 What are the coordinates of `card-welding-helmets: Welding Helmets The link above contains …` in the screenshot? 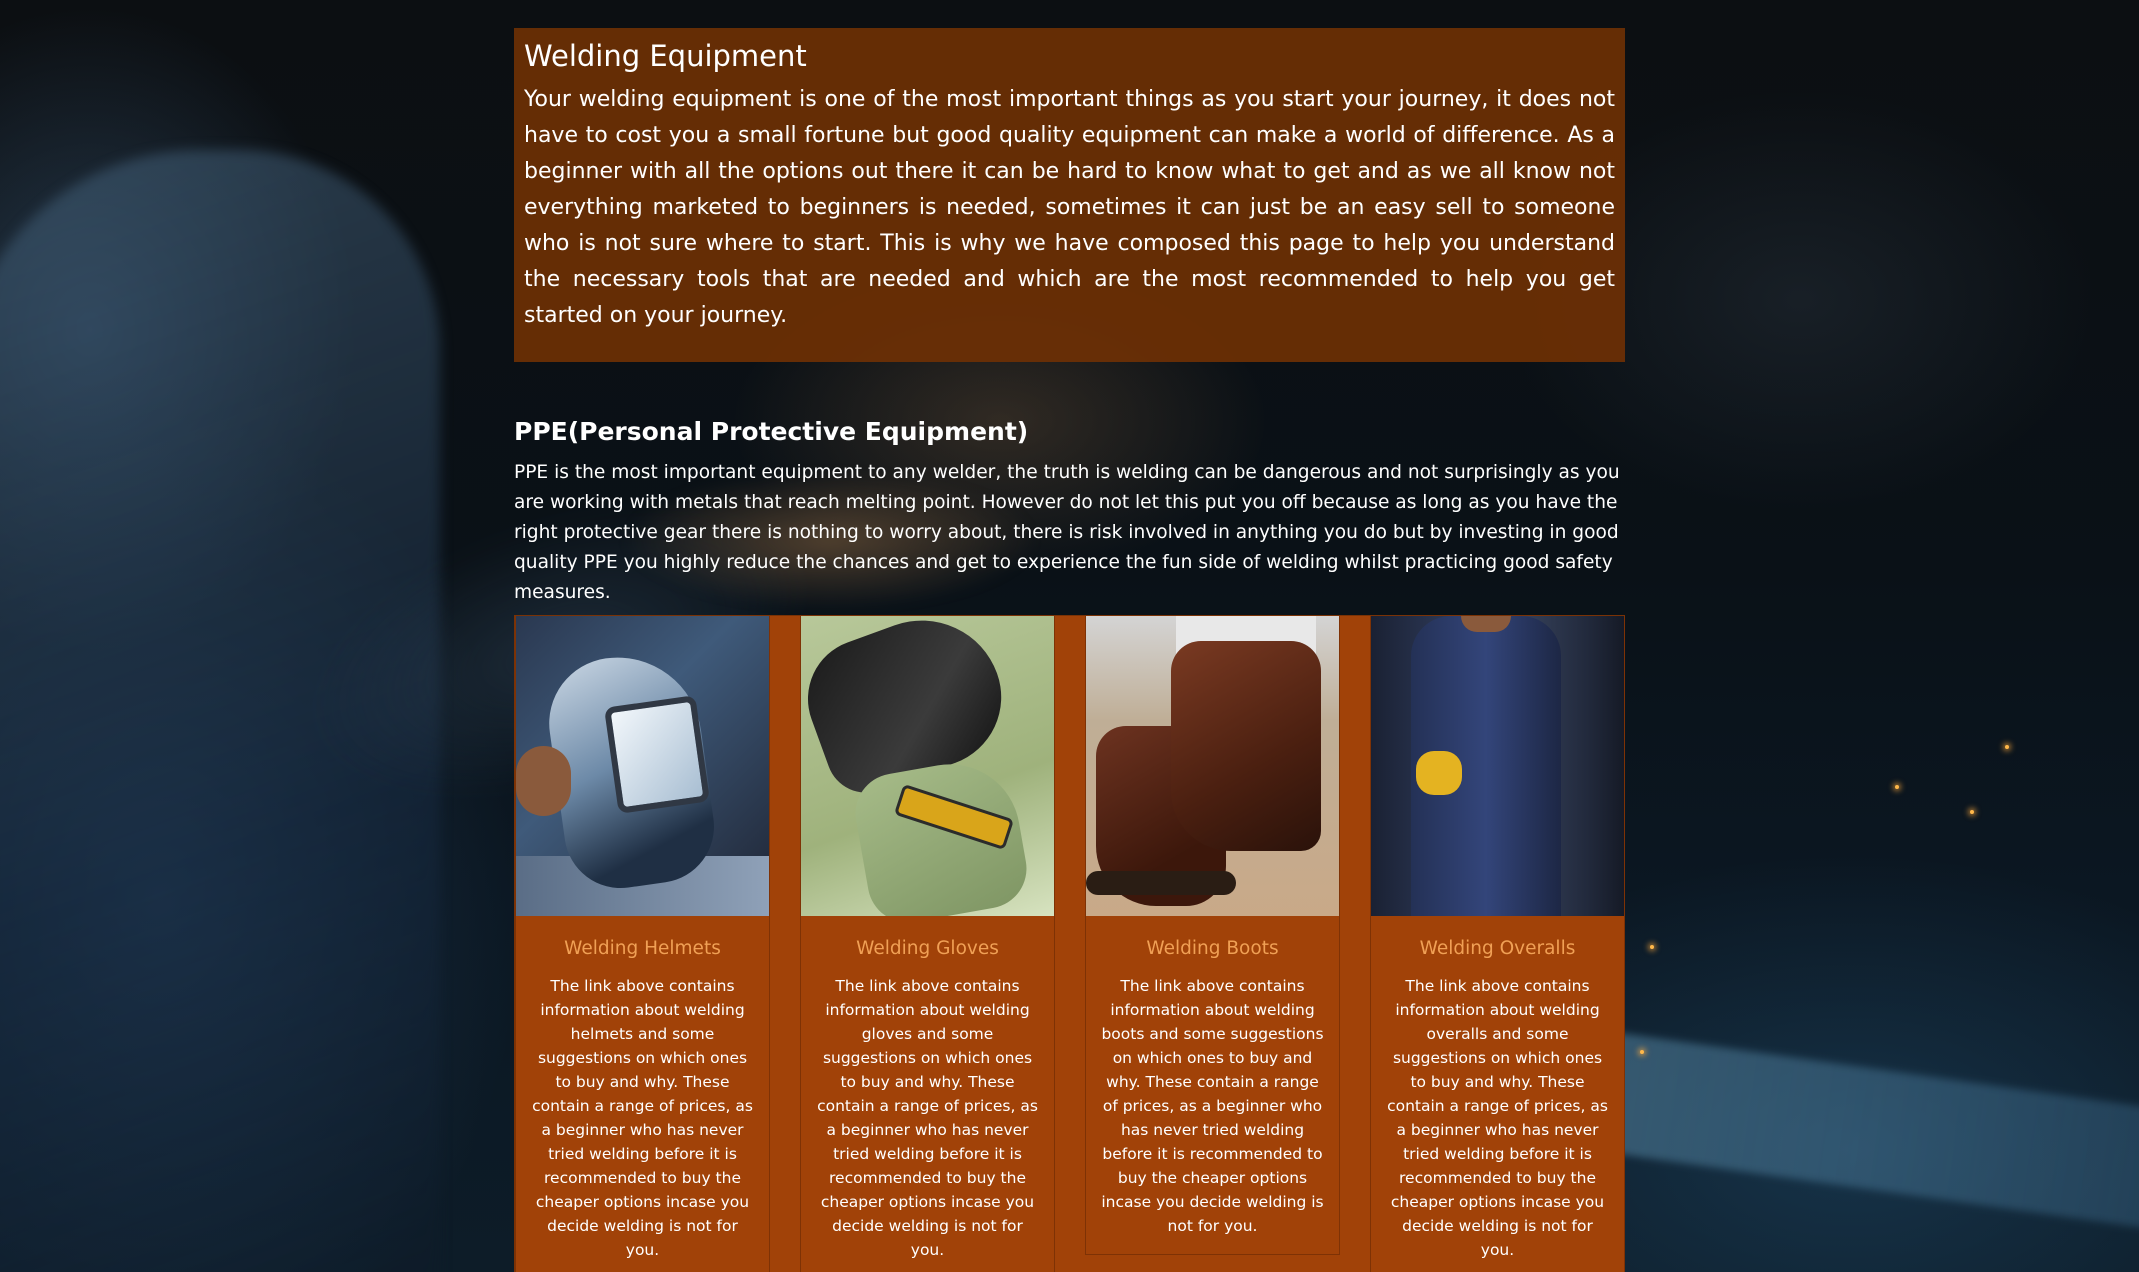 It's located at (642, 944).